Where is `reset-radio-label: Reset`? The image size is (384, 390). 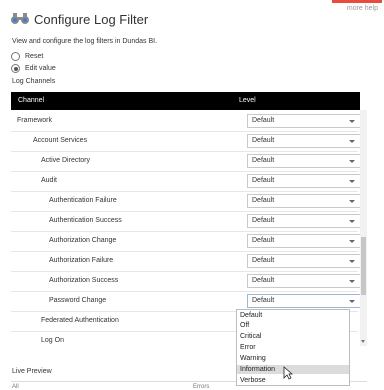
reset-radio-label: Reset is located at coordinates (34, 56).